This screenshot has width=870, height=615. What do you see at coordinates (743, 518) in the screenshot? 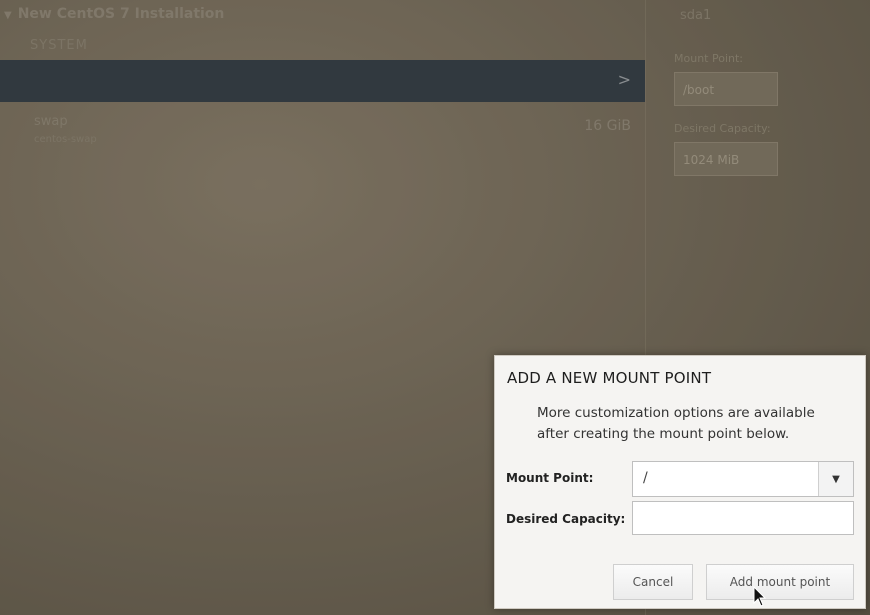
I see `desired-capacity-input` at bounding box center [743, 518].